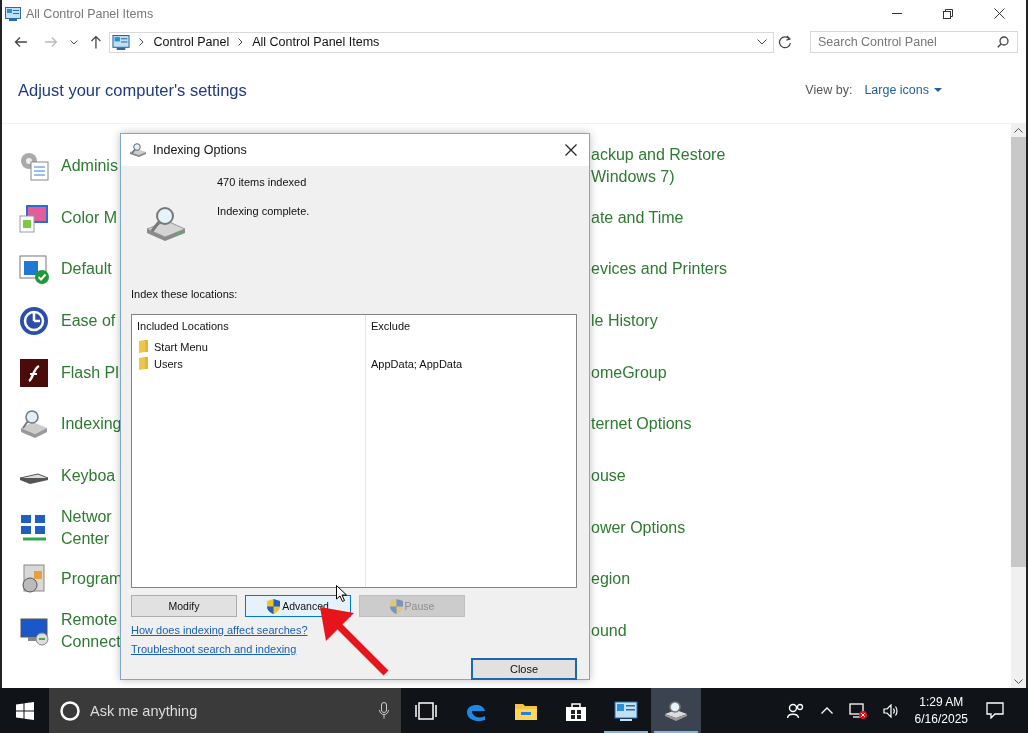  Describe the element at coordinates (442, 42) in the screenshot. I see `address-bar: Control Panel All Control Panel Items` at that location.